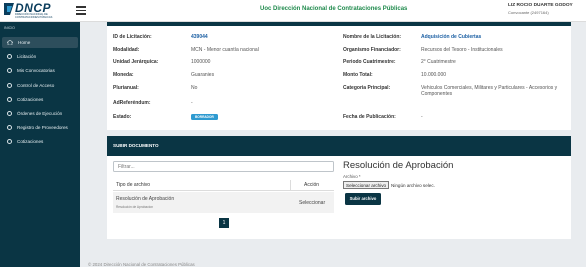  Describe the element at coordinates (540, 5) in the screenshot. I see `user-name: LIZ ROCIO DUARTE GODOY` at that location.